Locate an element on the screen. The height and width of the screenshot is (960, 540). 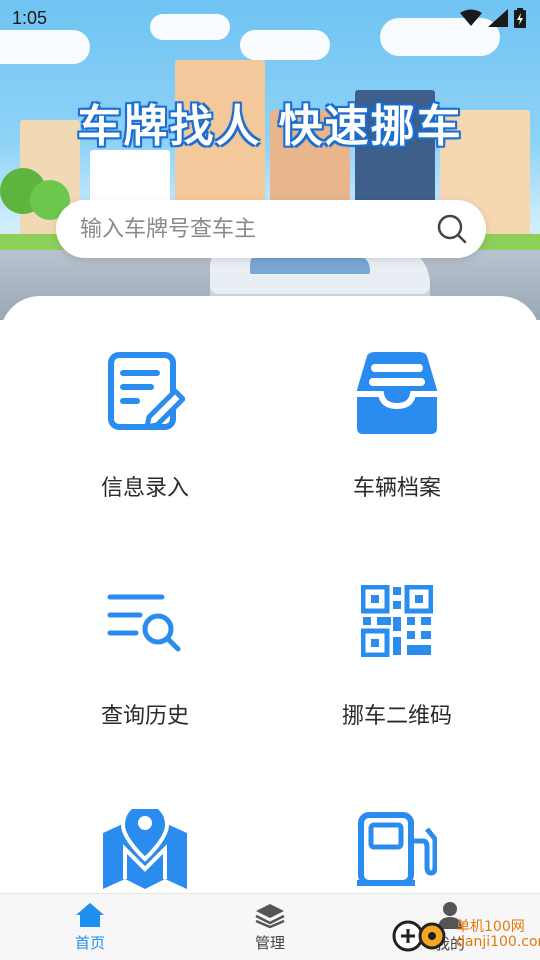
wifi-icon is located at coordinates (471, 17).